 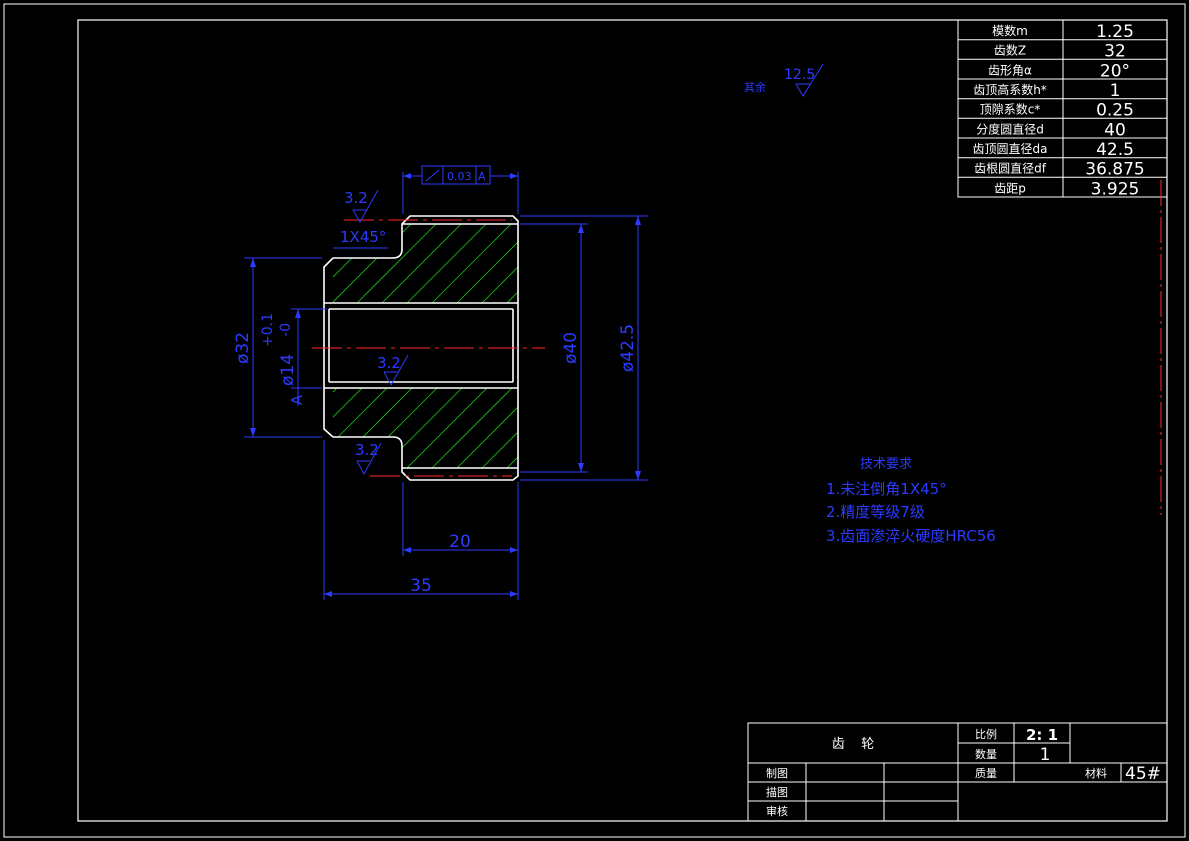 What do you see at coordinates (1010, 169) in the screenshot?
I see `param-label: 齿根圆直径df` at bounding box center [1010, 169].